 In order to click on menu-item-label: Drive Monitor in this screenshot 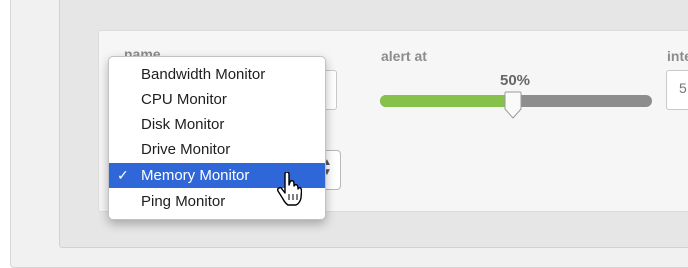, I will do `click(186, 149)`.